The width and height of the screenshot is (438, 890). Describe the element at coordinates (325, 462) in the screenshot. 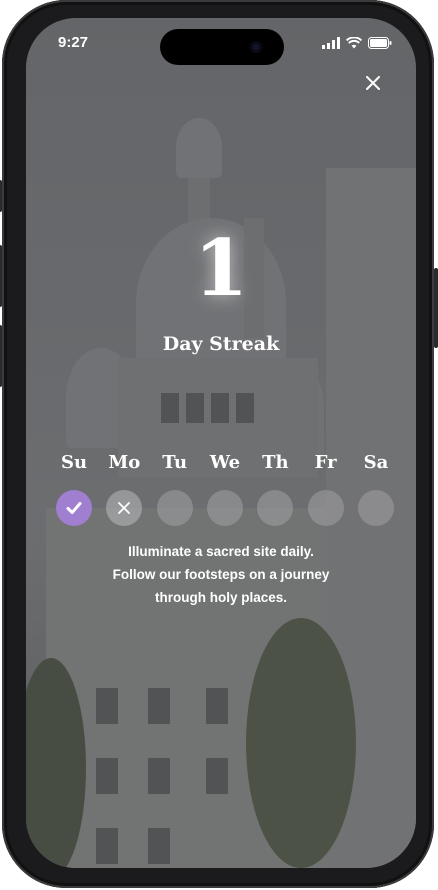

I see `day-label: Fr` at that location.